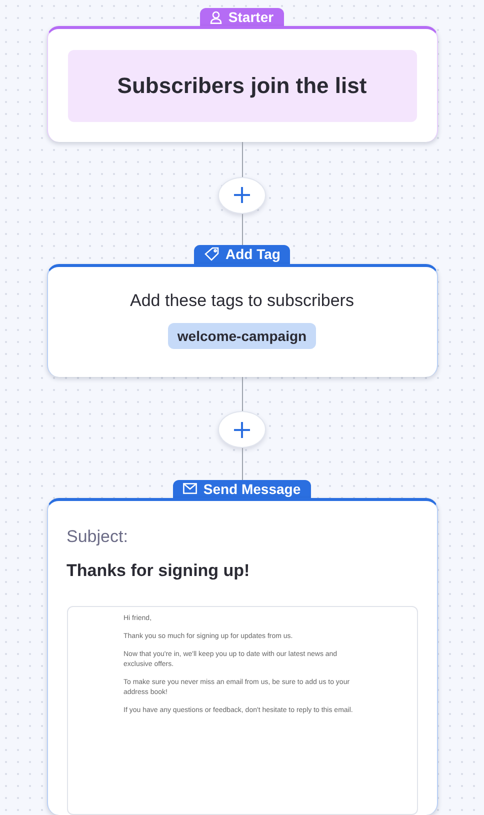 This screenshot has height=815, width=484. I want to click on user-icon, so click(216, 17).